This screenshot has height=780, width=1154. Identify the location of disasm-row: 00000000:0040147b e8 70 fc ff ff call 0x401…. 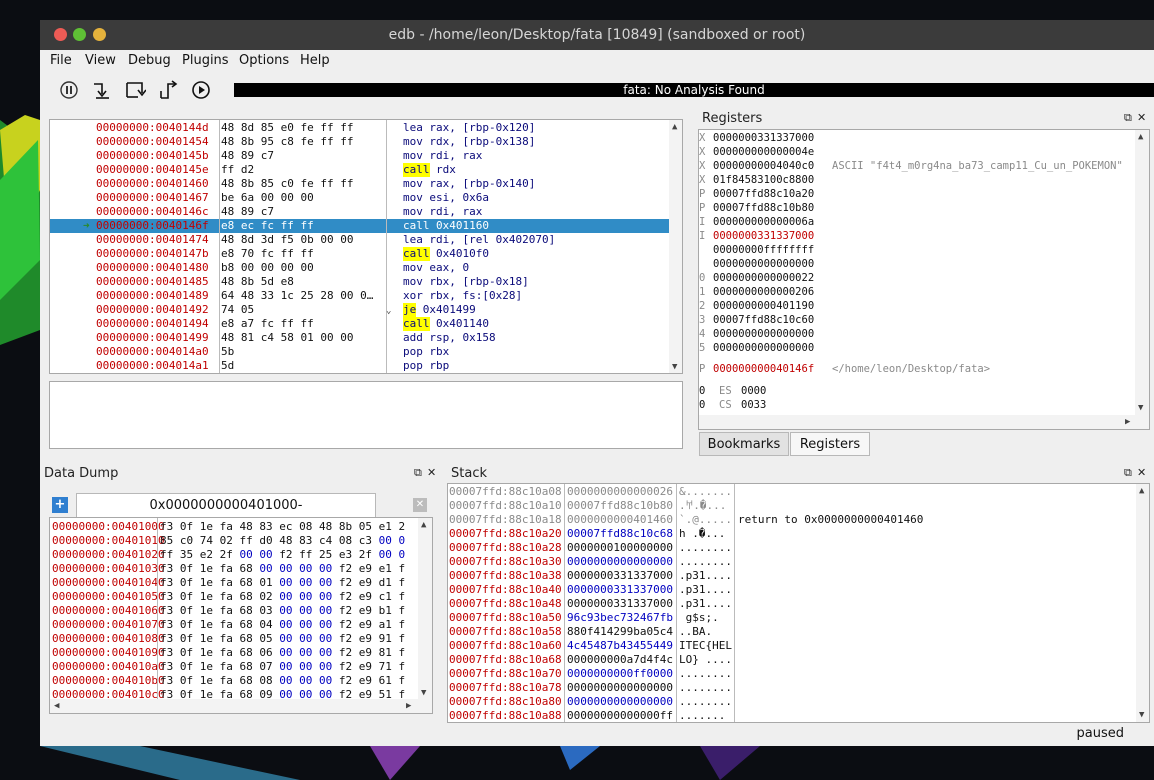
(359, 254).